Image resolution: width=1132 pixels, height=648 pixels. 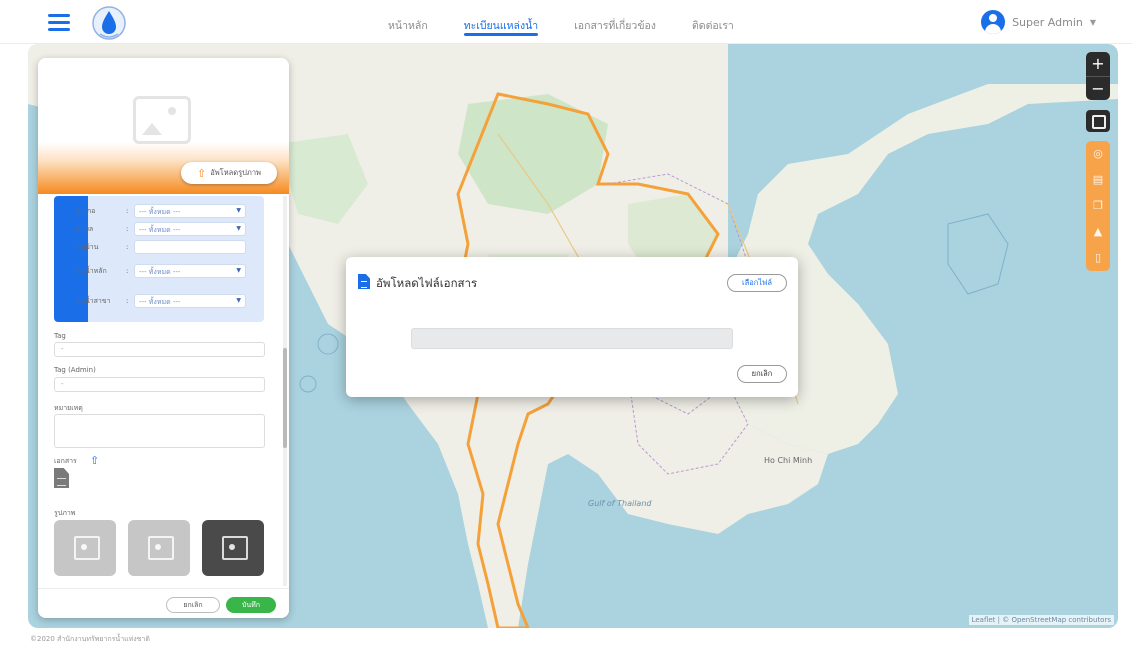 What do you see at coordinates (75, 370) in the screenshot?
I see `tag-admin-label: Tag (Admin)` at bounding box center [75, 370].